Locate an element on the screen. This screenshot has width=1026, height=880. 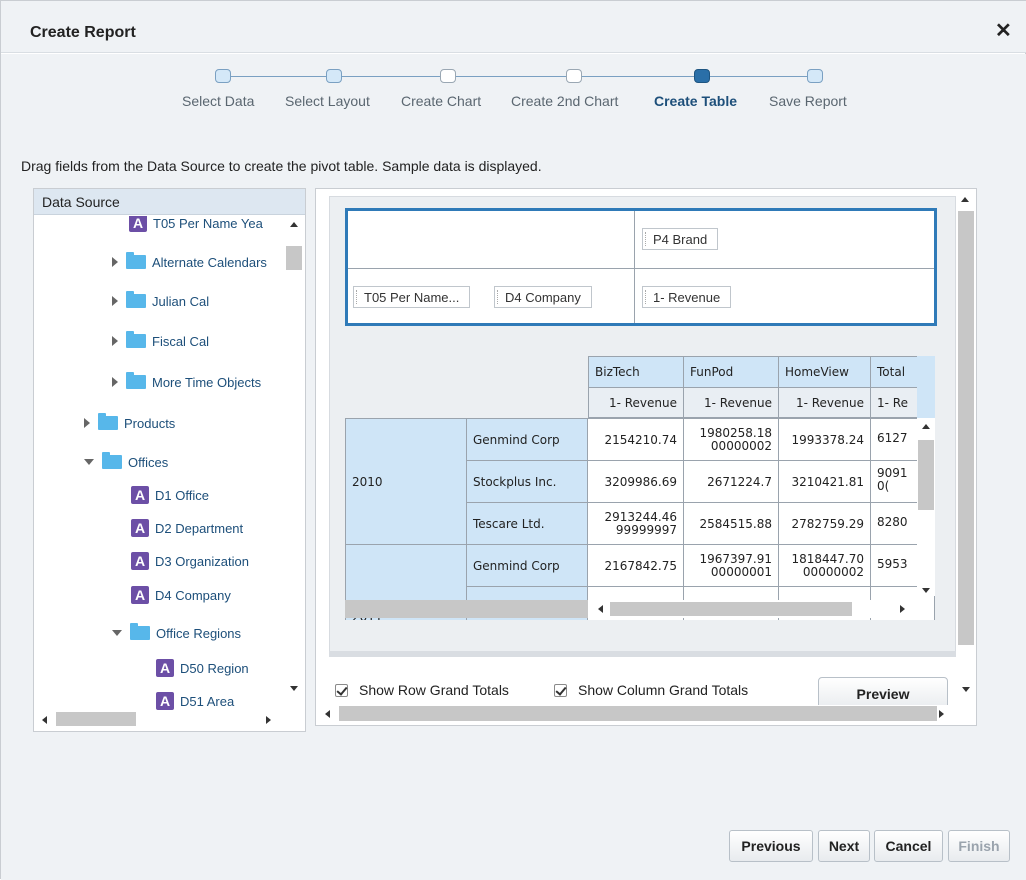
train-label-save-report: Save Report is located at coordinates (808, 101).